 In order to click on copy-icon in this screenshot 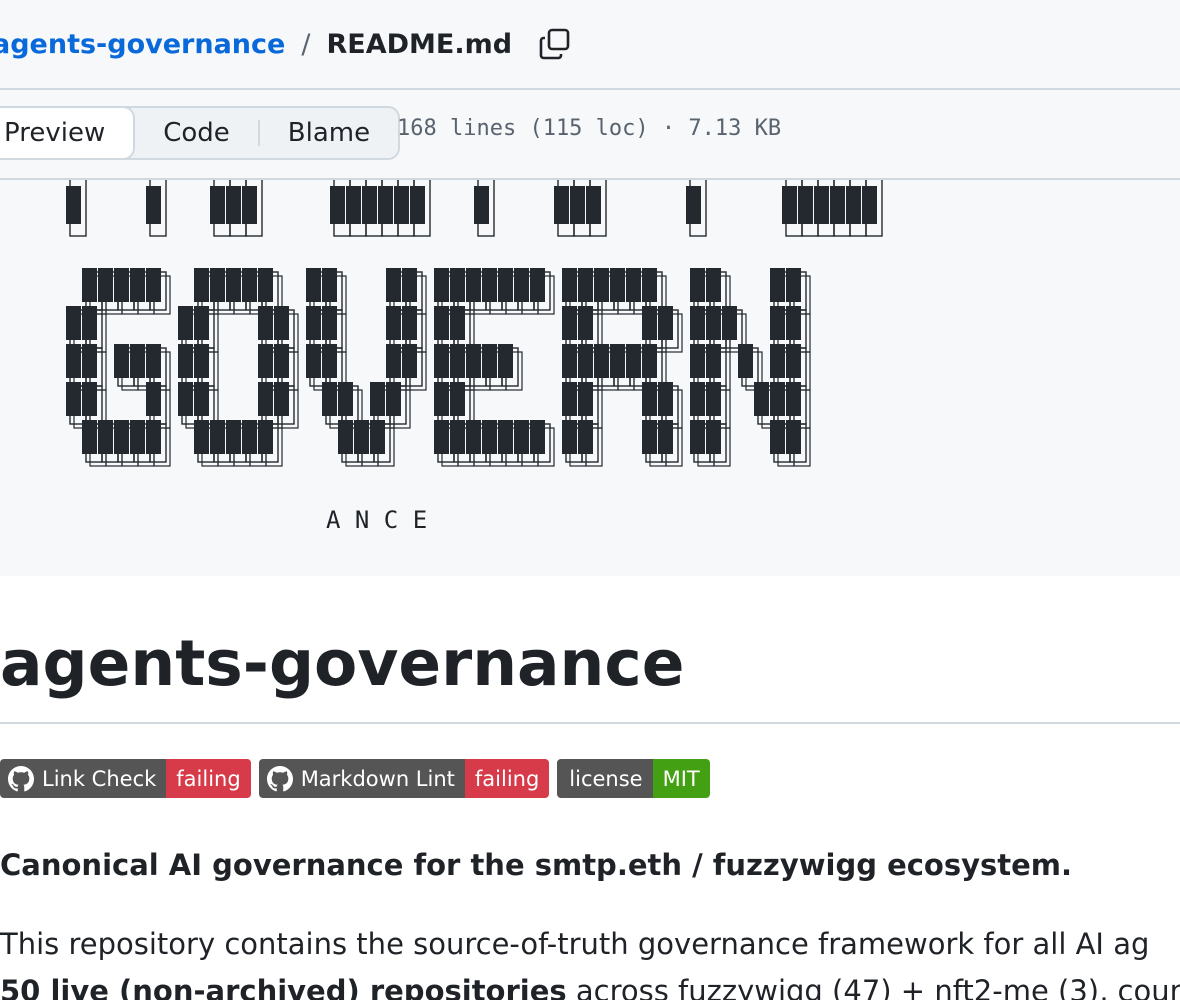, I will do `click(554, 44)`.